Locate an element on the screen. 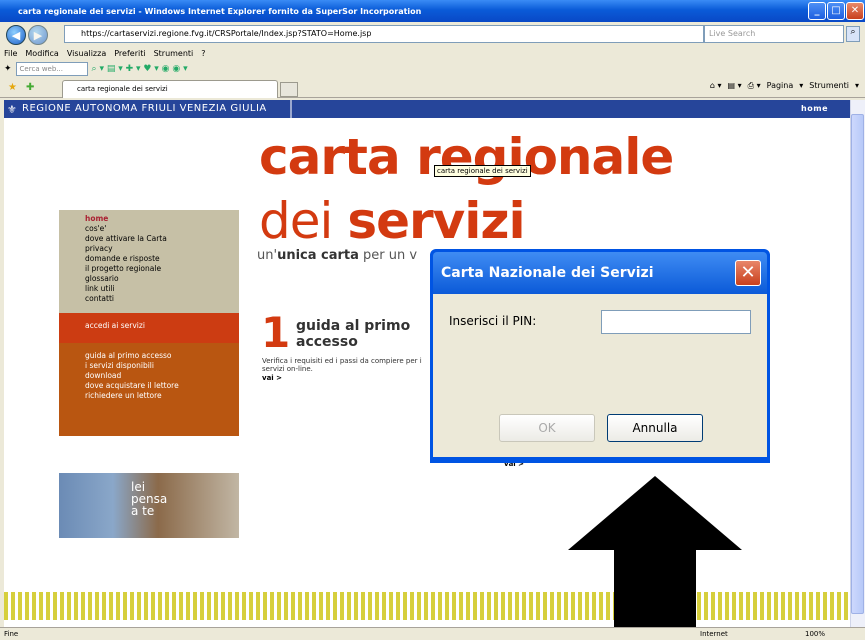 The image size is (865, 640). promo-text: lei pensa a te is located at coordinates (149, 499).